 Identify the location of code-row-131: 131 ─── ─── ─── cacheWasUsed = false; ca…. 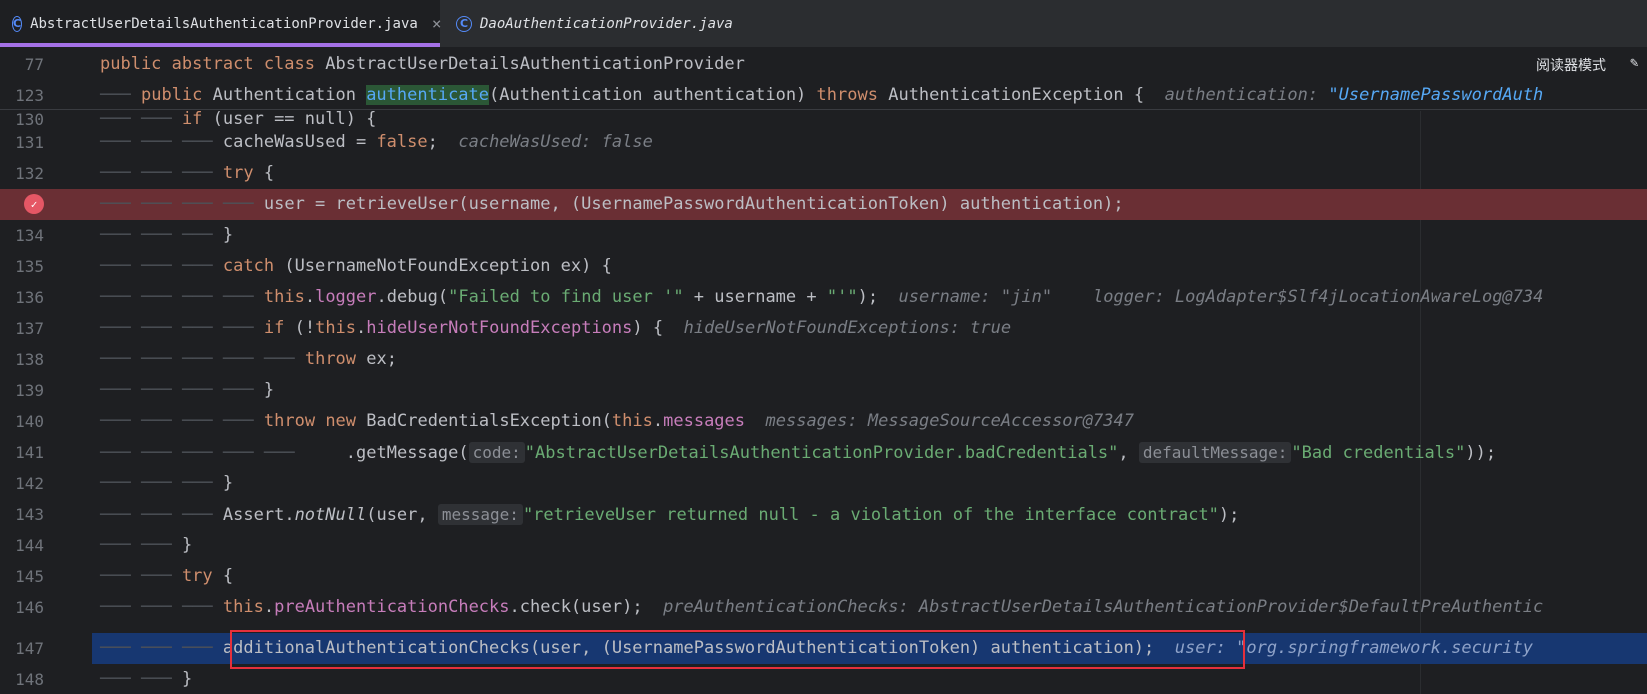
(823, 142).